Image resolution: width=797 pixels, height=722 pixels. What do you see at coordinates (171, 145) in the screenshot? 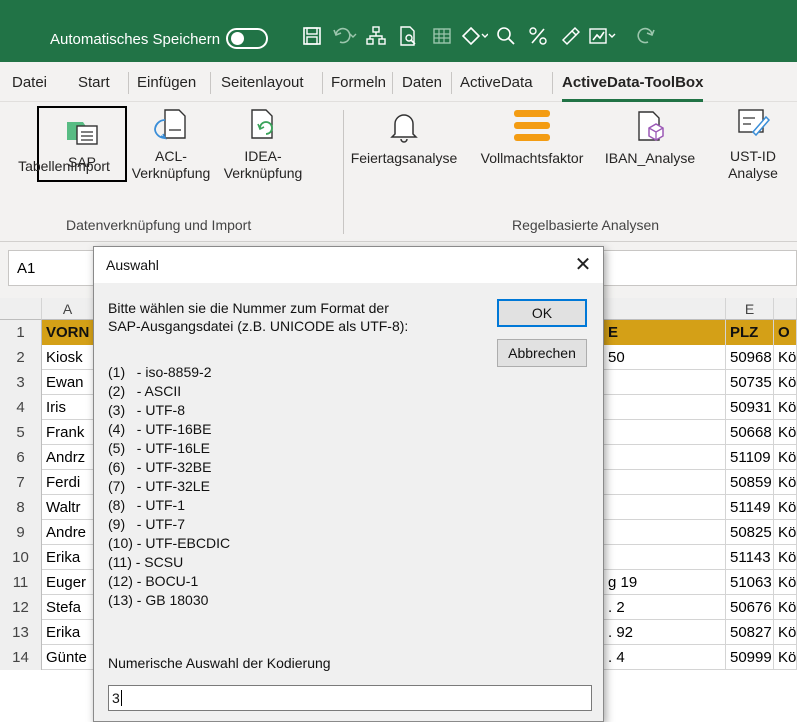
I see `acl-verknuepfung-button: ACL- Verknüpfung` at bounding box center [171, 145].